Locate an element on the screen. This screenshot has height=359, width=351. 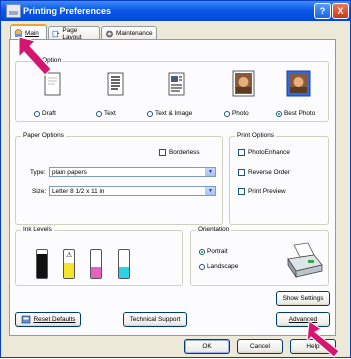
ok-button: OK is located at coordinates (207, 346).